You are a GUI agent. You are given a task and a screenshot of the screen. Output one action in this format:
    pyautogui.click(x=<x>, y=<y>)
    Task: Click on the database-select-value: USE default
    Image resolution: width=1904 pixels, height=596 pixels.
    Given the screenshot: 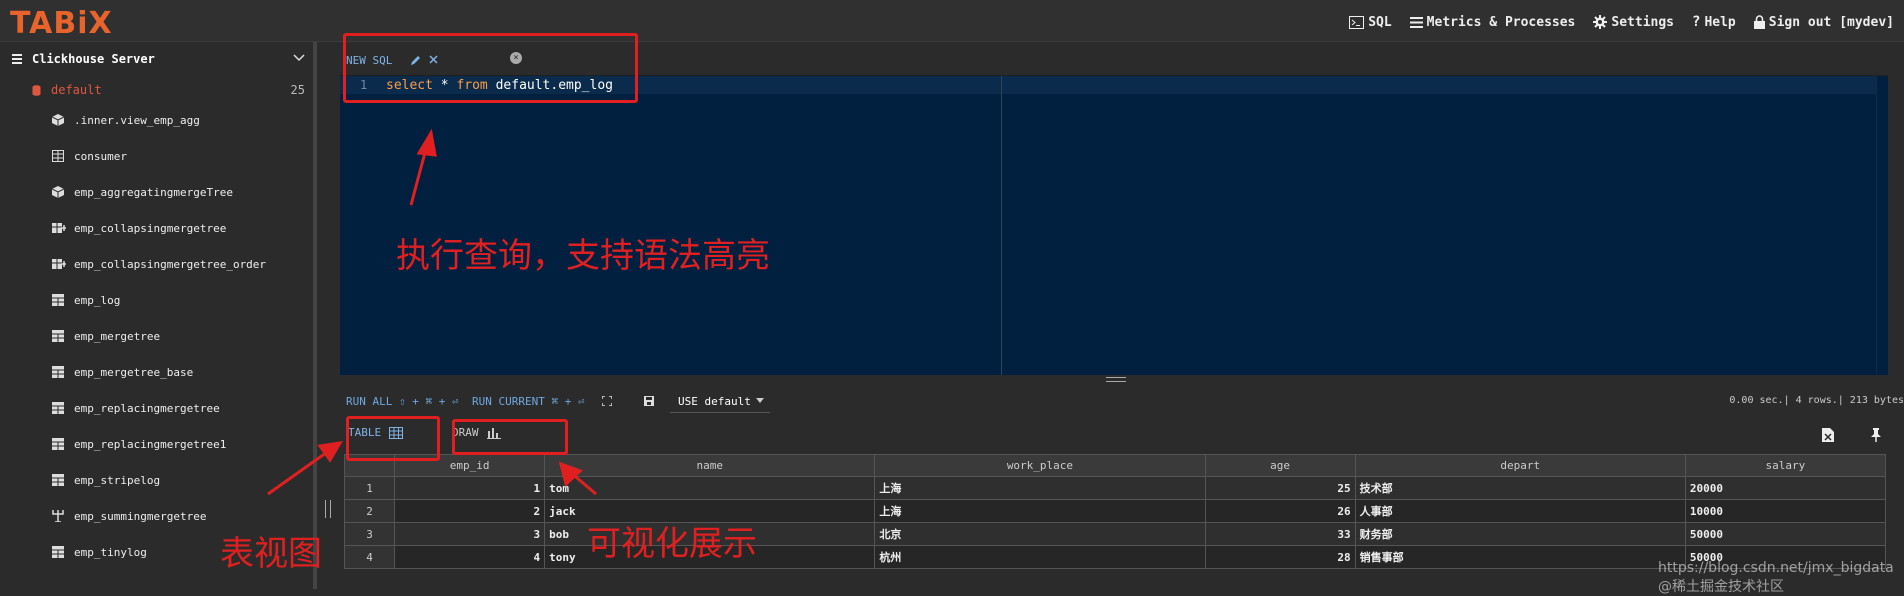 What is the action you would take?
    pyautogui.click(x=714, y=401)
    